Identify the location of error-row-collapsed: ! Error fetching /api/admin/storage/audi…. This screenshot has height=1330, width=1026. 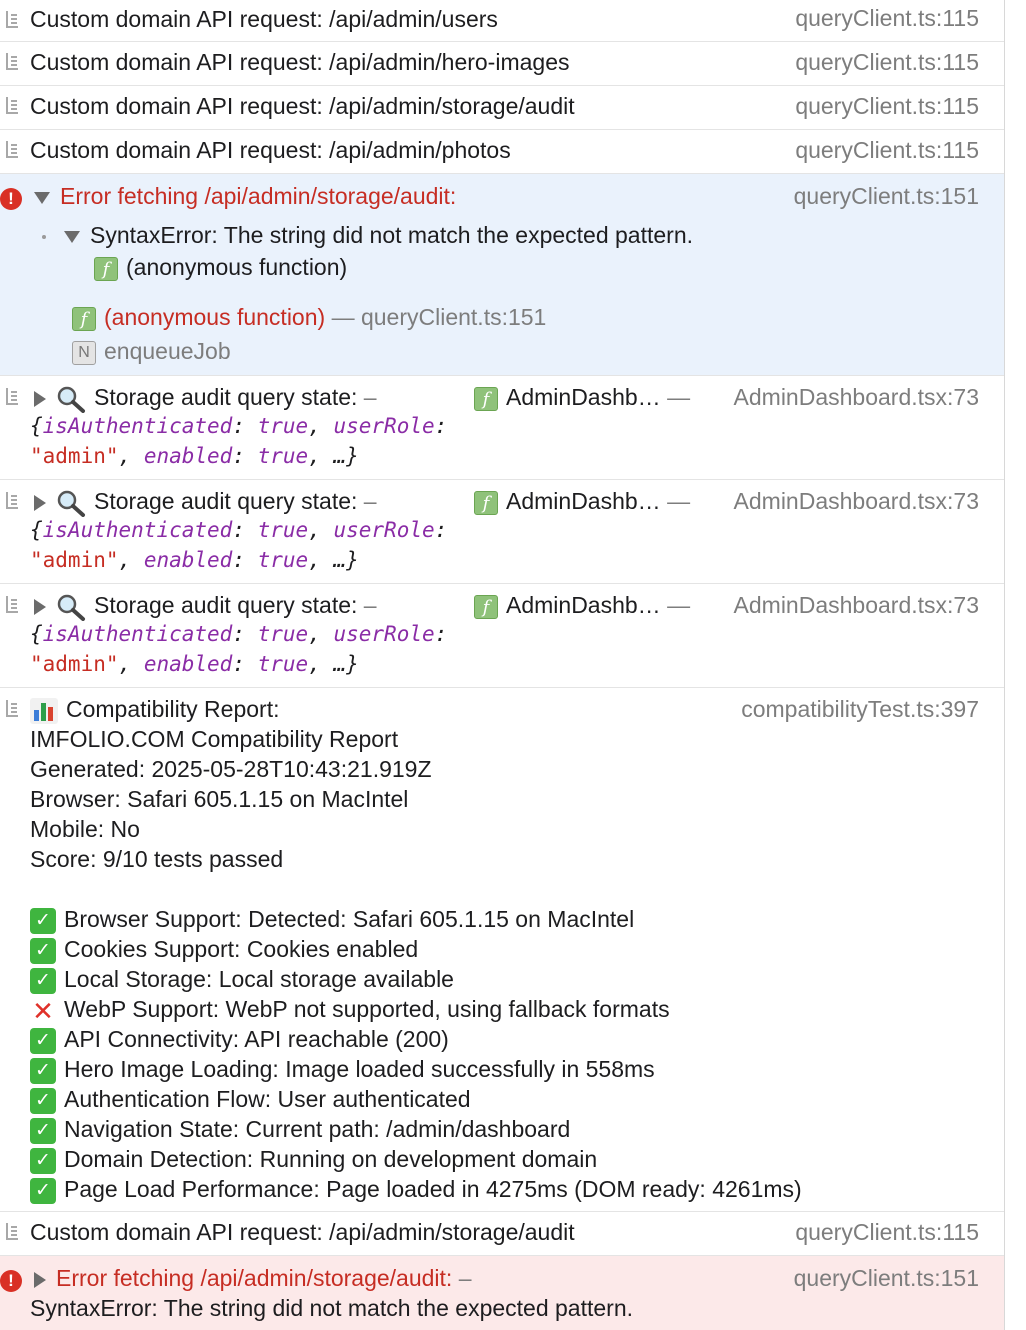
(502, 1293).